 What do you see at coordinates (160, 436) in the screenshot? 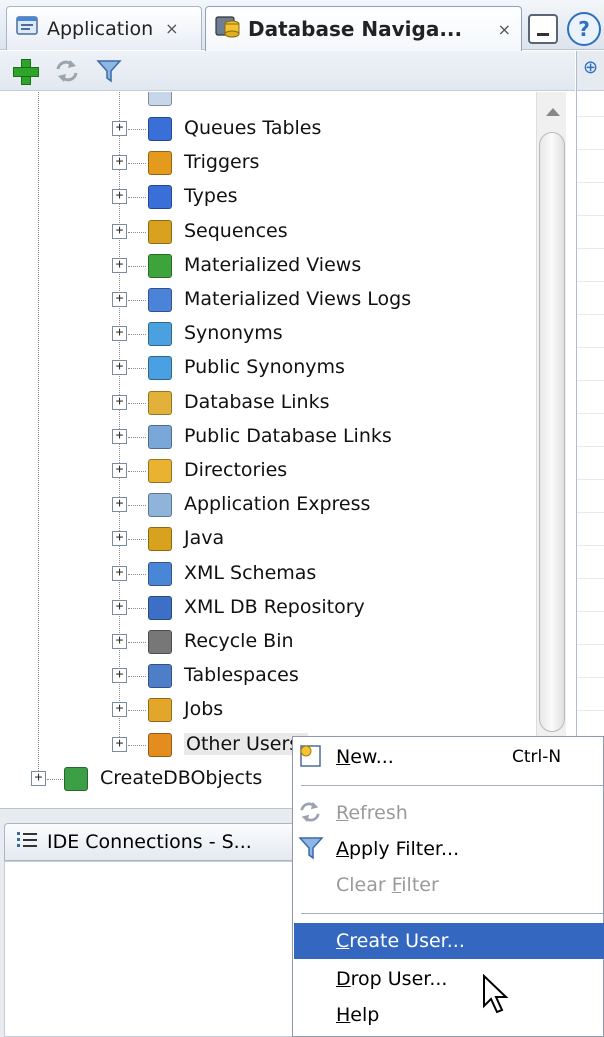
I see `public-database-link-icon` at bounding box center [160, 436].